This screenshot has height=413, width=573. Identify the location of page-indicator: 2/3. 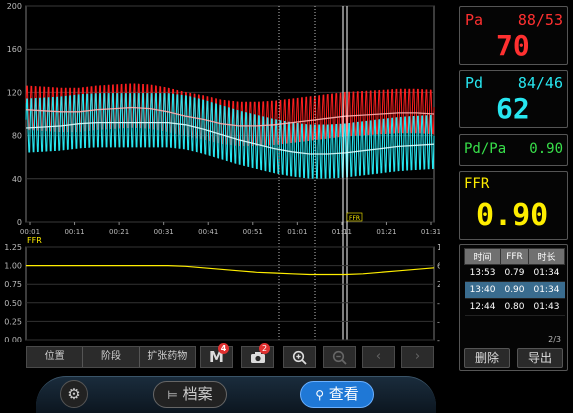
(554, 339).